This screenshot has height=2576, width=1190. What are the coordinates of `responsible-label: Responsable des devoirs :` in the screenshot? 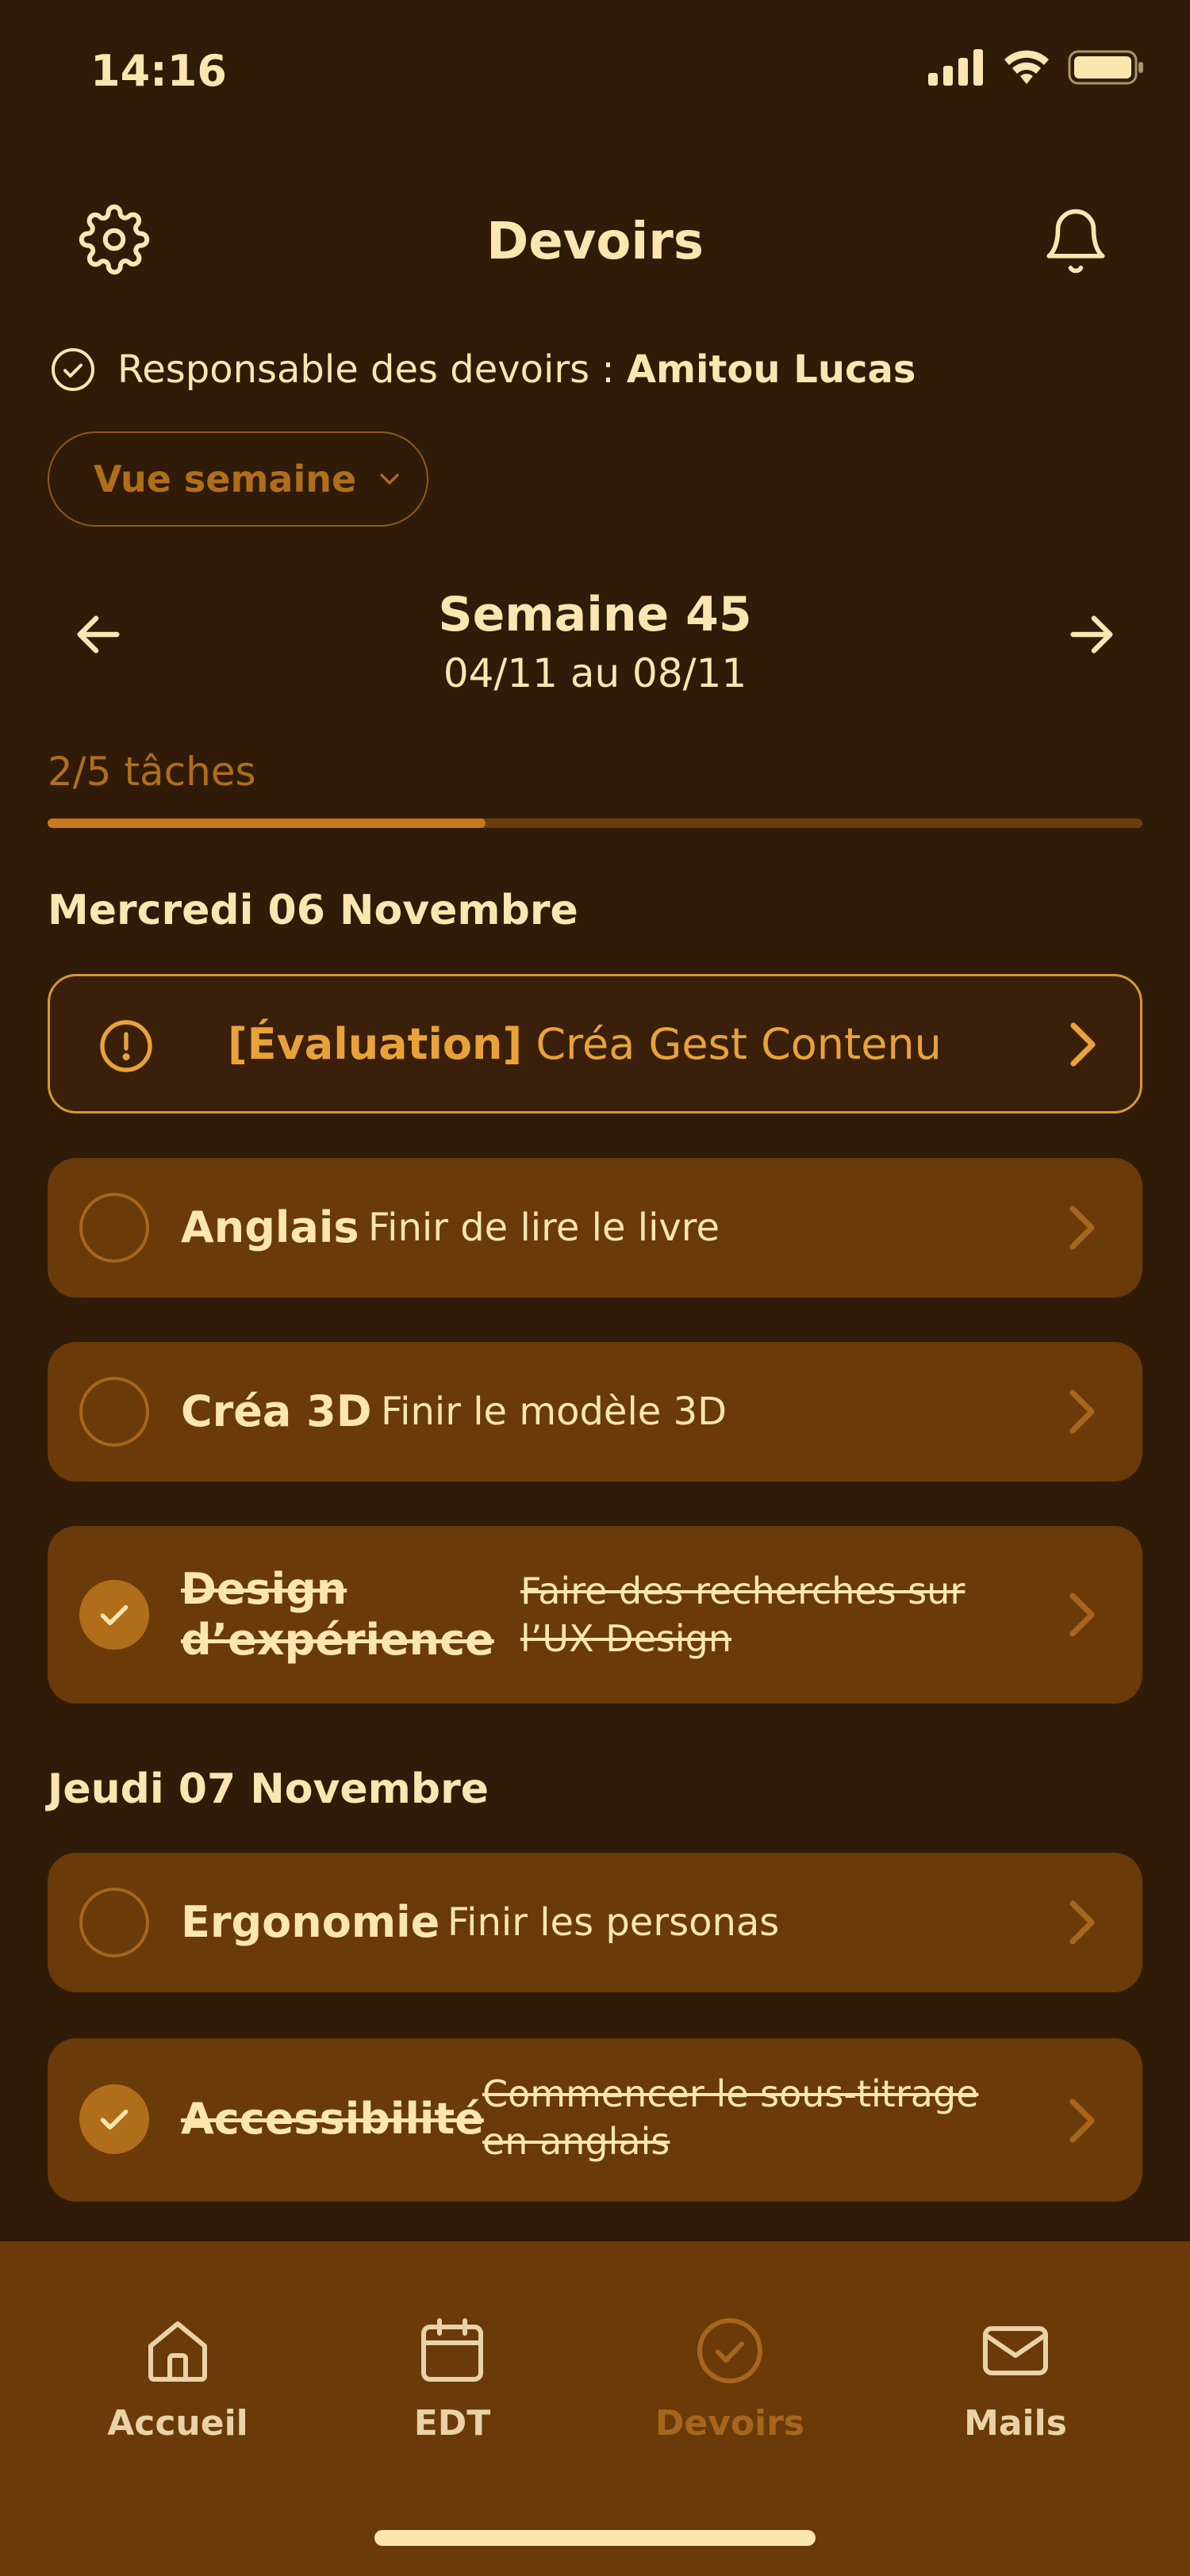 It's located at (366, 370).